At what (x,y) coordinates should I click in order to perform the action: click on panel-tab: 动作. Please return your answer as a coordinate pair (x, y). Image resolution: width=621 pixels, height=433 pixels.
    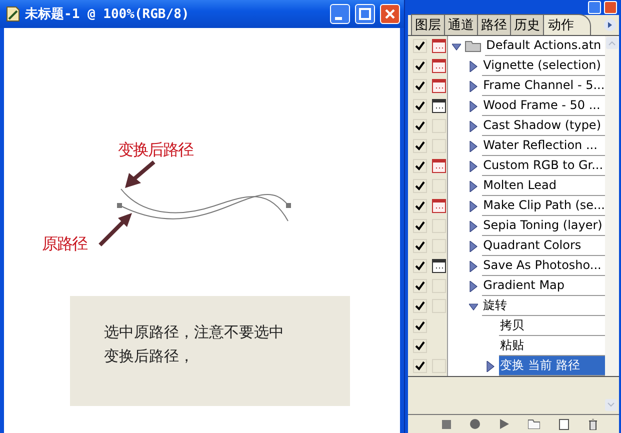
    Looking at the image, I should click on (567, 24).